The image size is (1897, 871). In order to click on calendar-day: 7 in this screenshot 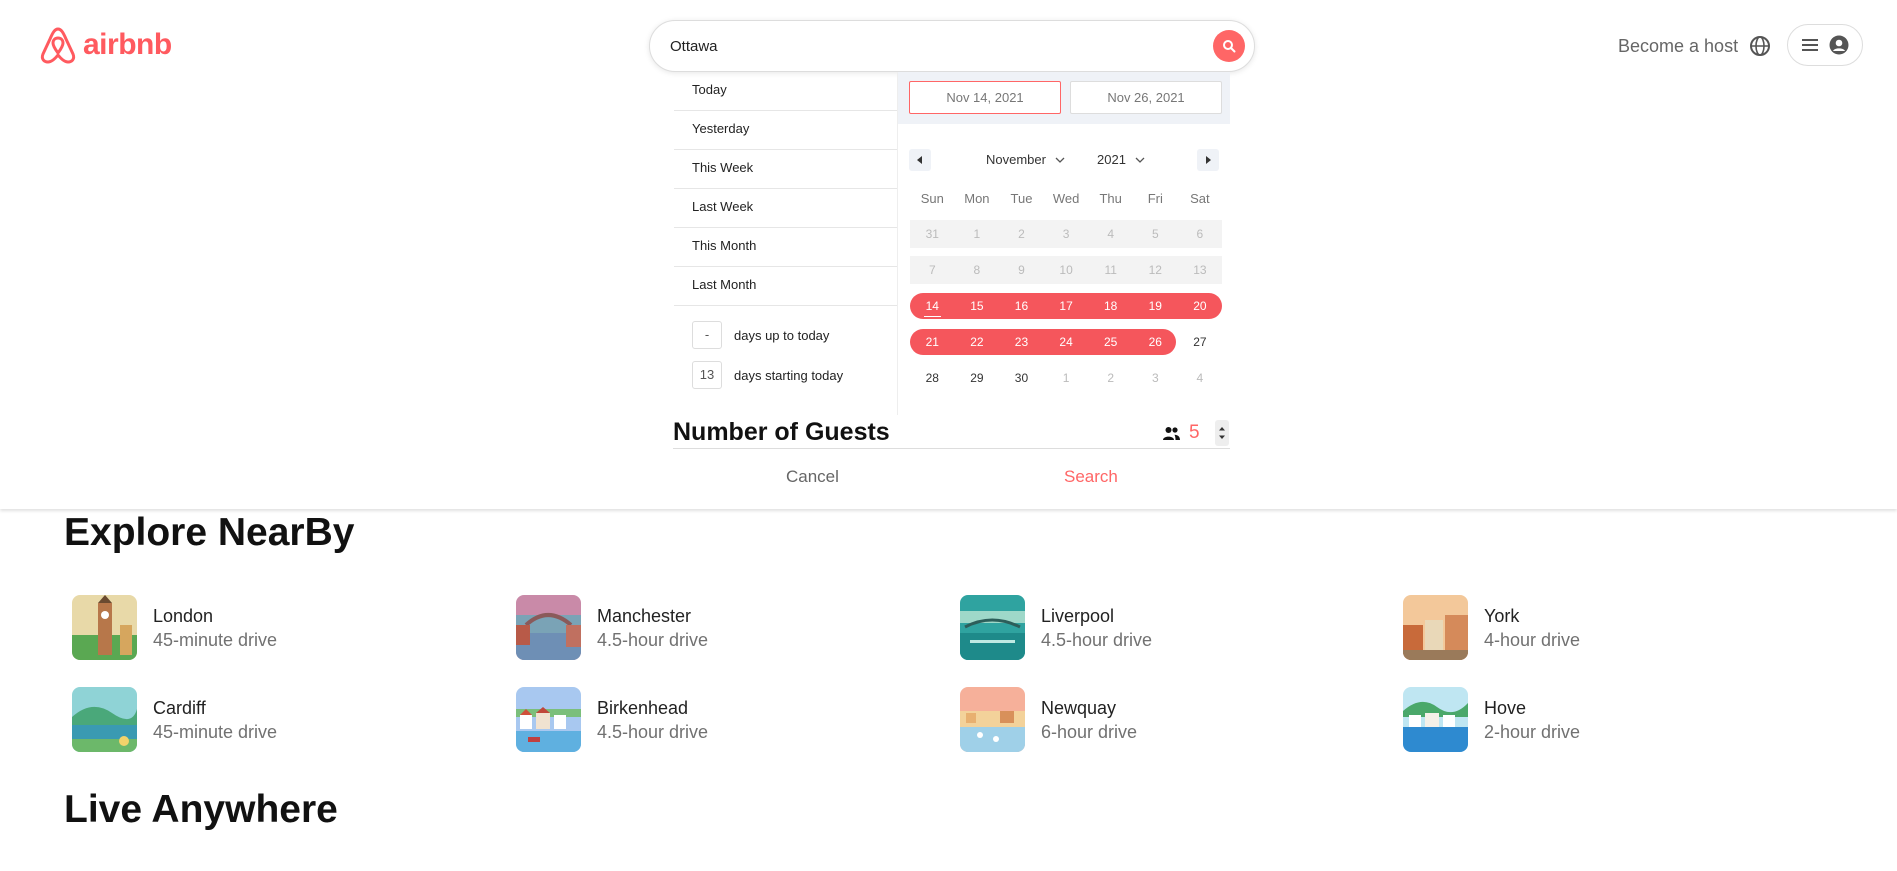, I will do `click(932, 270)`.